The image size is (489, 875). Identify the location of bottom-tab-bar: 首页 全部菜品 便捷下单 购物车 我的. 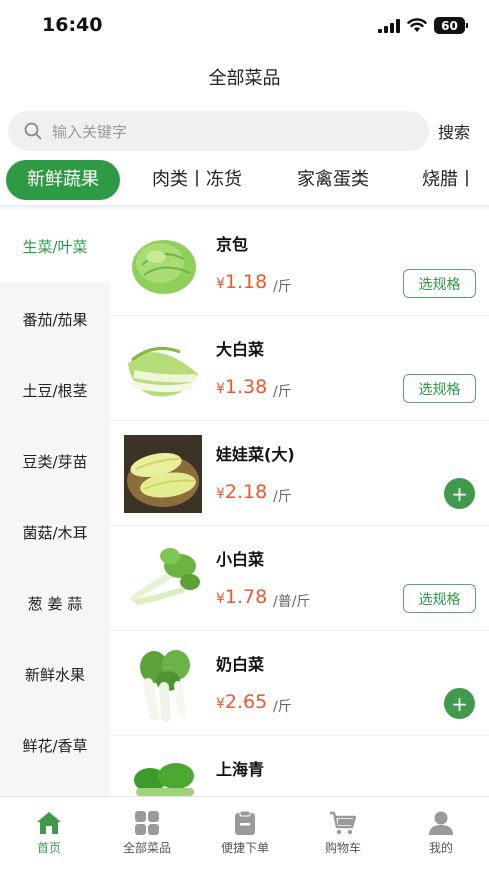
(244, 835).